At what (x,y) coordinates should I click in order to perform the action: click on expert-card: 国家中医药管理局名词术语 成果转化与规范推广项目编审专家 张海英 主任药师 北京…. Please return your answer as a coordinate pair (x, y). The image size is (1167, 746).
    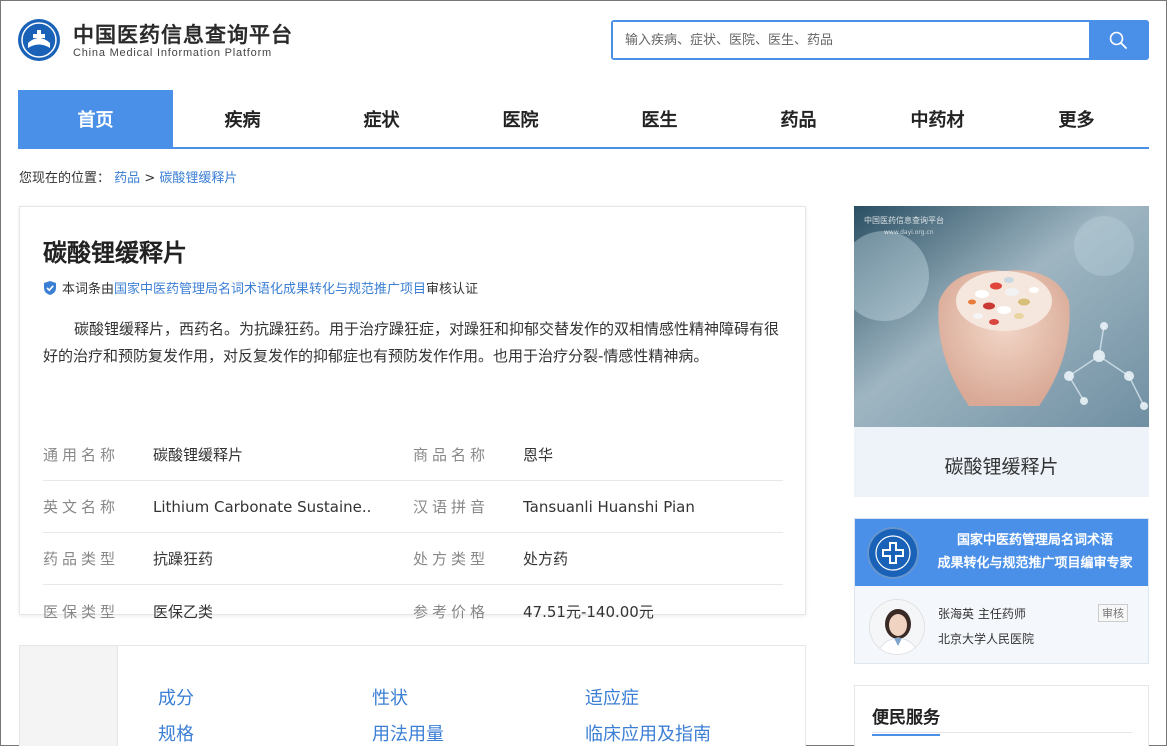
    Looking at the image, I should click on (1001, 591).